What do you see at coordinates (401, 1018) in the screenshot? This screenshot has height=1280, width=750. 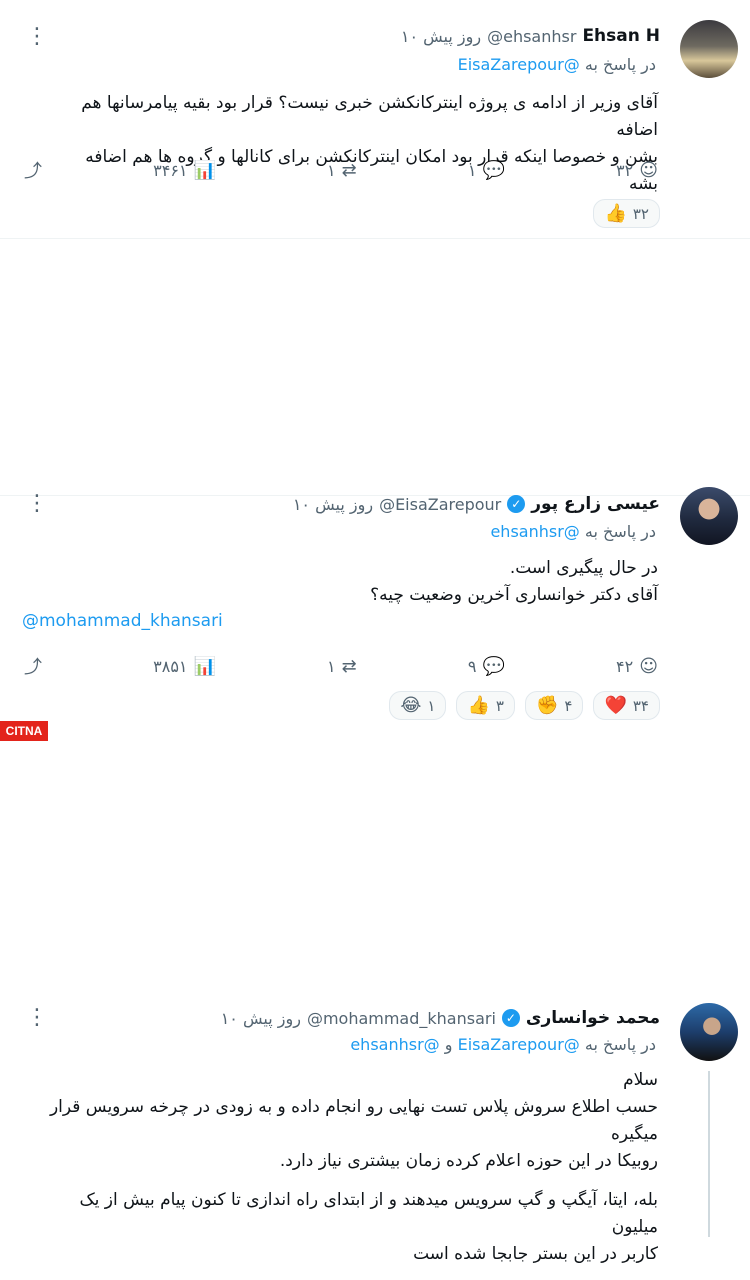 I see `author-handle: @mohammad_khansari` at bounding box center [401, 1018].